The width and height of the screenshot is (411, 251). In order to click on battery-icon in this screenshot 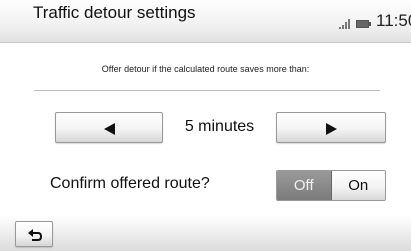, I will do `click(363, 24)`.